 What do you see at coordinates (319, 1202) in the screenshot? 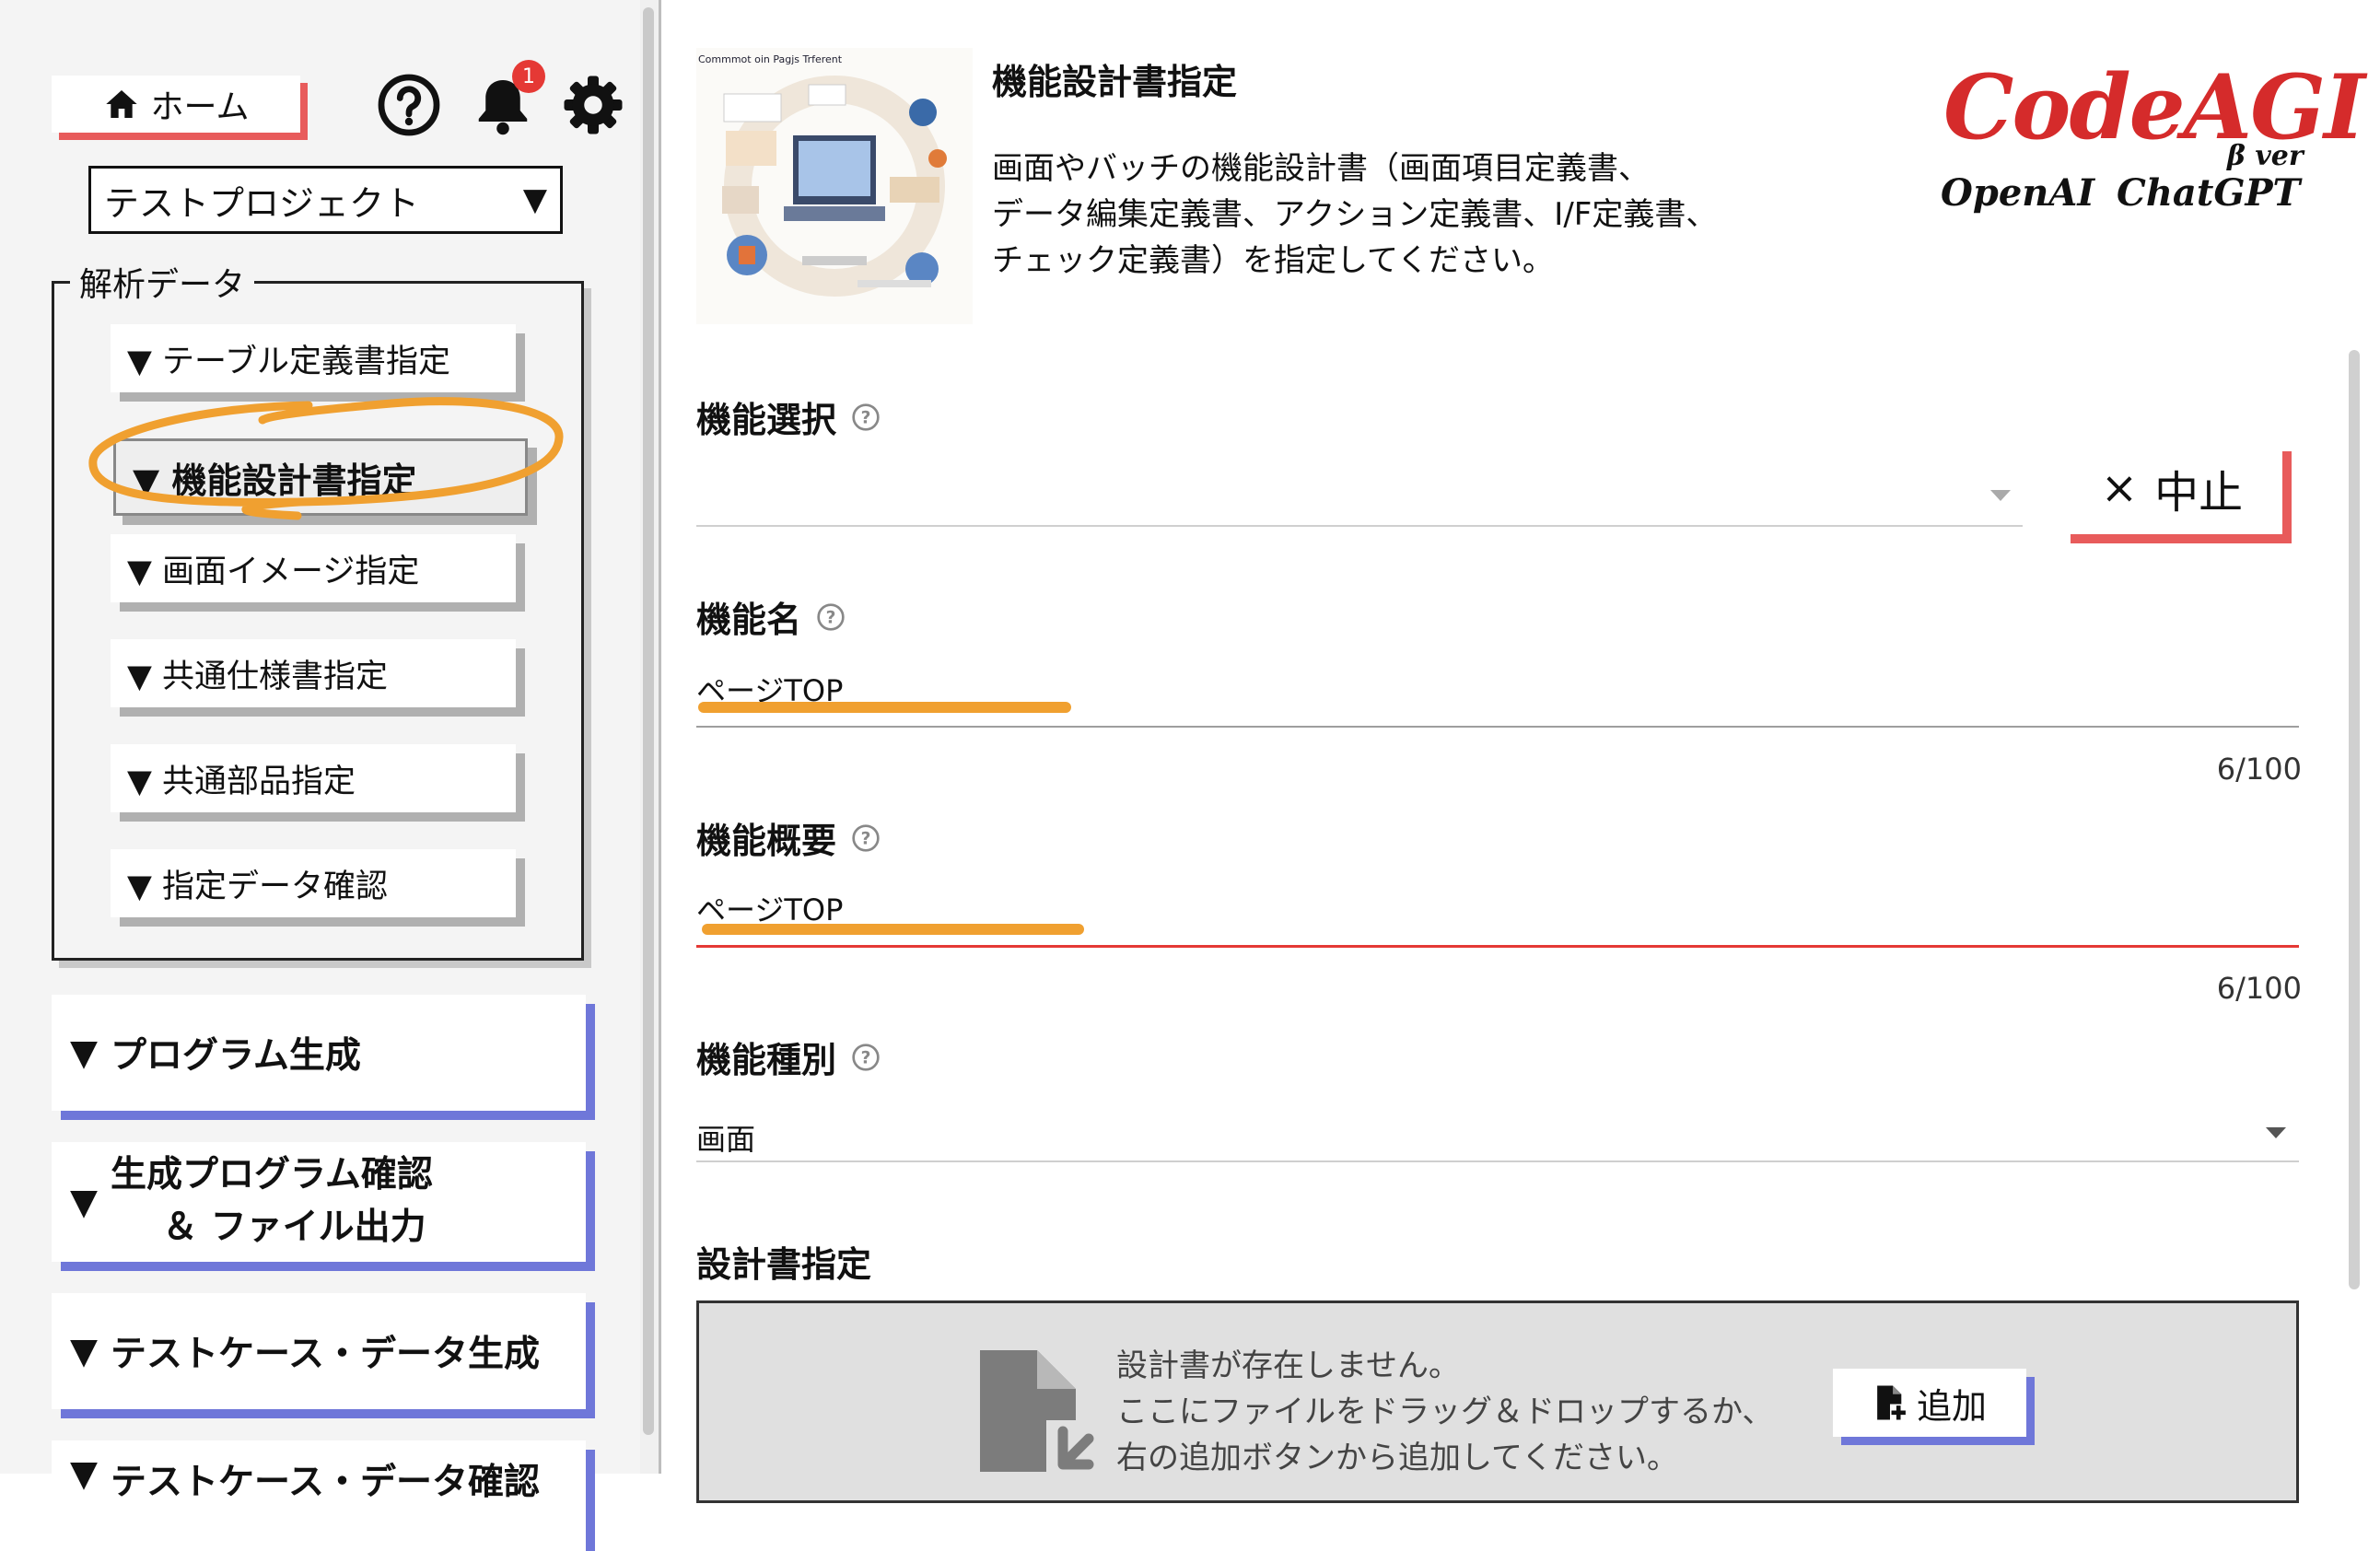
I see `nav-program-confirm-output: ▼ 生成プログラム確認 ＆ ファイル出力` at bounding box center [319, 1202].